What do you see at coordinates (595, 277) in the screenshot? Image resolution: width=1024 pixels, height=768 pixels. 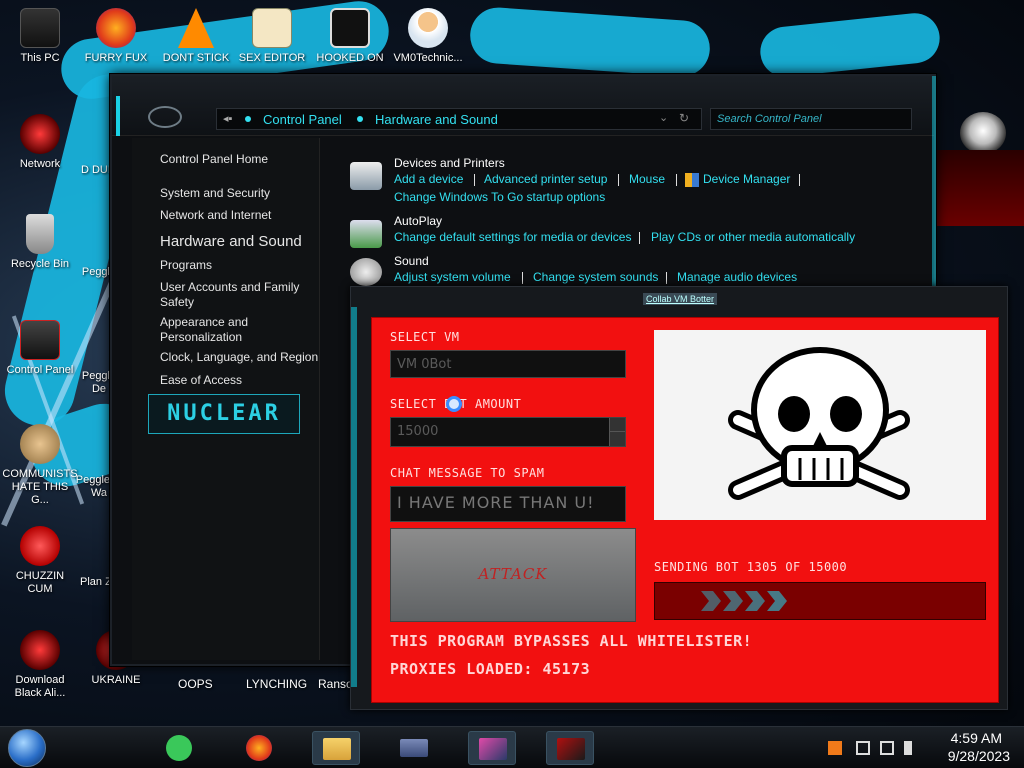 I see `link-change-sounds: Change system sounds` at bounding box center [595, 277].